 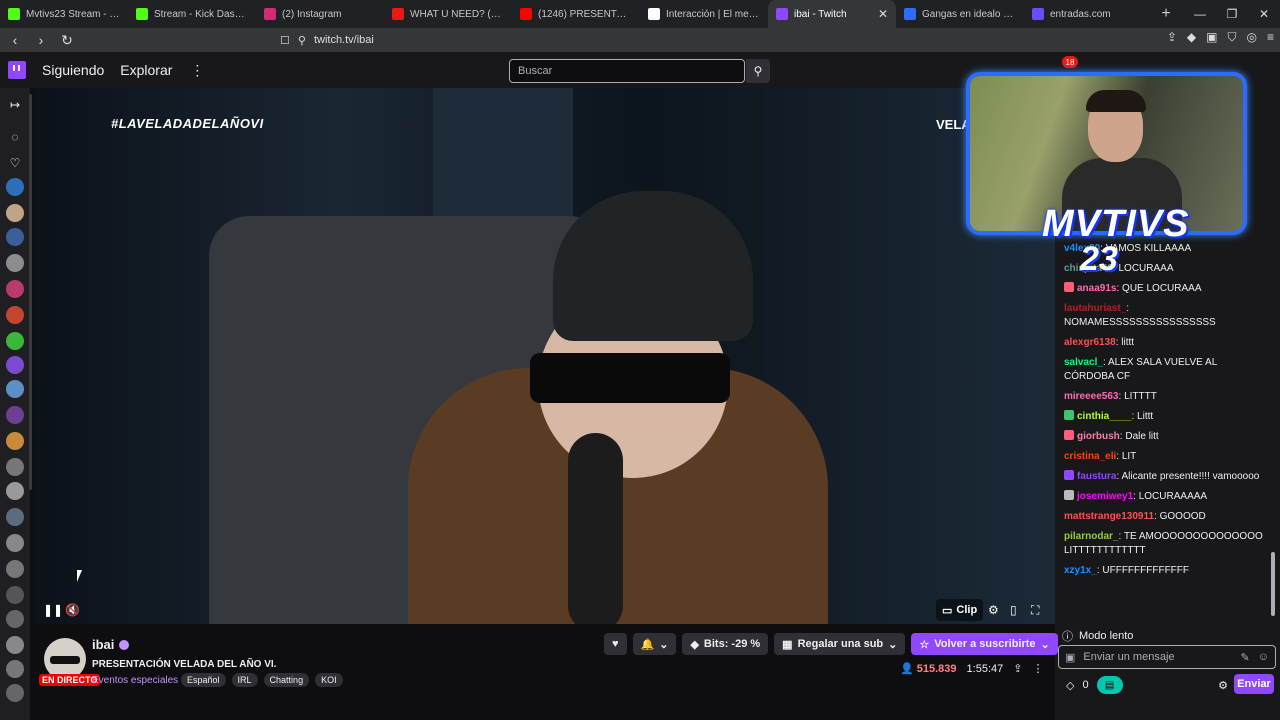 I want to click on emote-icon: ☺, so click(x=1263, y=657).